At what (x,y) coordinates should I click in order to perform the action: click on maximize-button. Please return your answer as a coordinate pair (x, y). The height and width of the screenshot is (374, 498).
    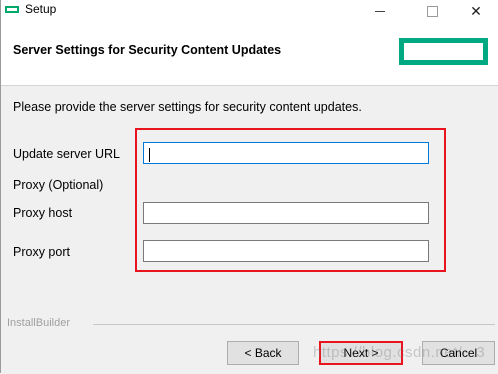
    Looking at the image, I should click on (432, 11).